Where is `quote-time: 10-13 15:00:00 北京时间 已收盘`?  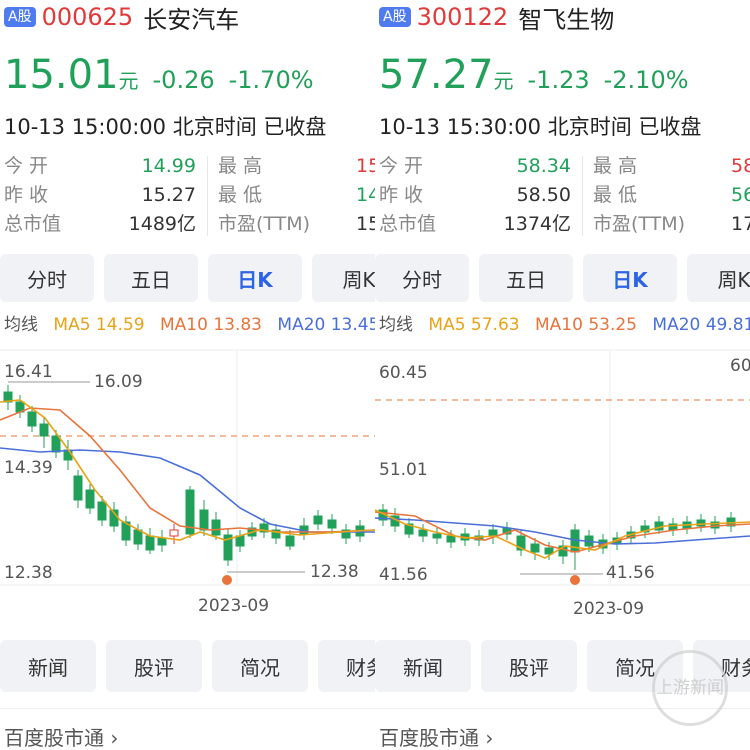 quote-time: 10-13 15:00:00 北京时间 已收盘 is located at coordinates (165, 126).